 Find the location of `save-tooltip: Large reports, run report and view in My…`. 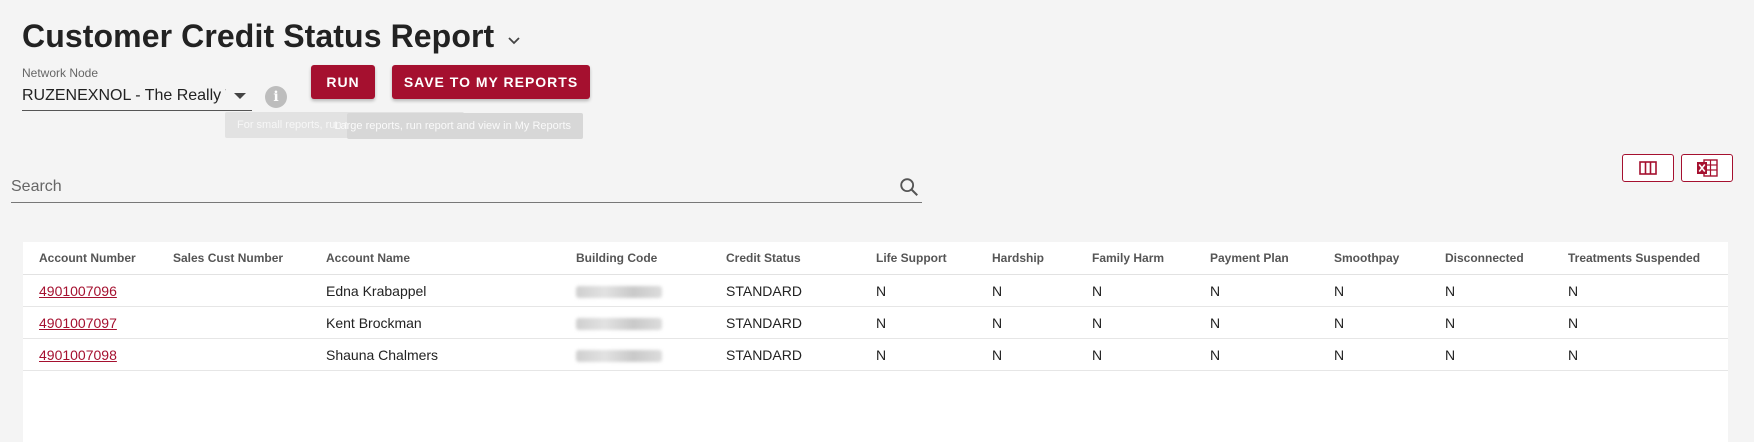

save-tooltip: Large reports, run report and view in My… is located at coordinates (458, 126).